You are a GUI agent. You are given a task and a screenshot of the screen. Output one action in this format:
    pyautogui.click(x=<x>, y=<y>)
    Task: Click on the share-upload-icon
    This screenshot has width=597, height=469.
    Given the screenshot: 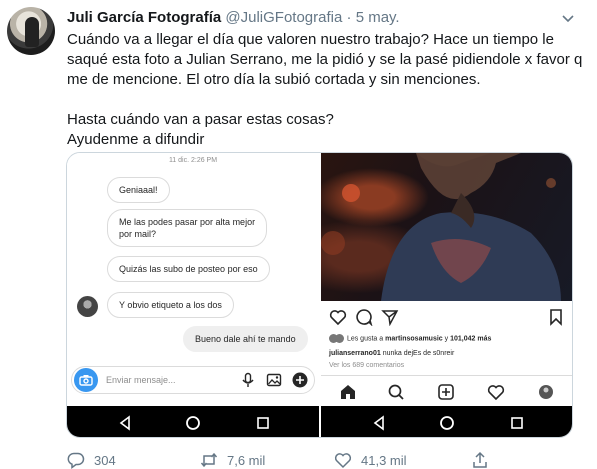 What is the action you would take?
    pyautogui.click(x=480, y=459)
    